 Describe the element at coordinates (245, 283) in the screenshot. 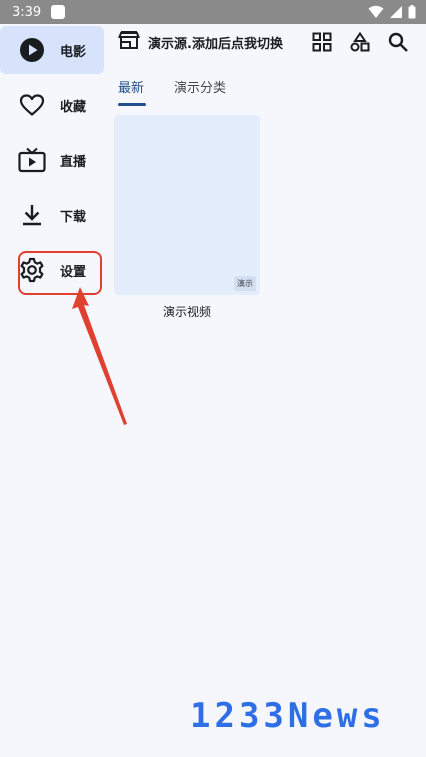

I see `source-badge: 演示` at that location.